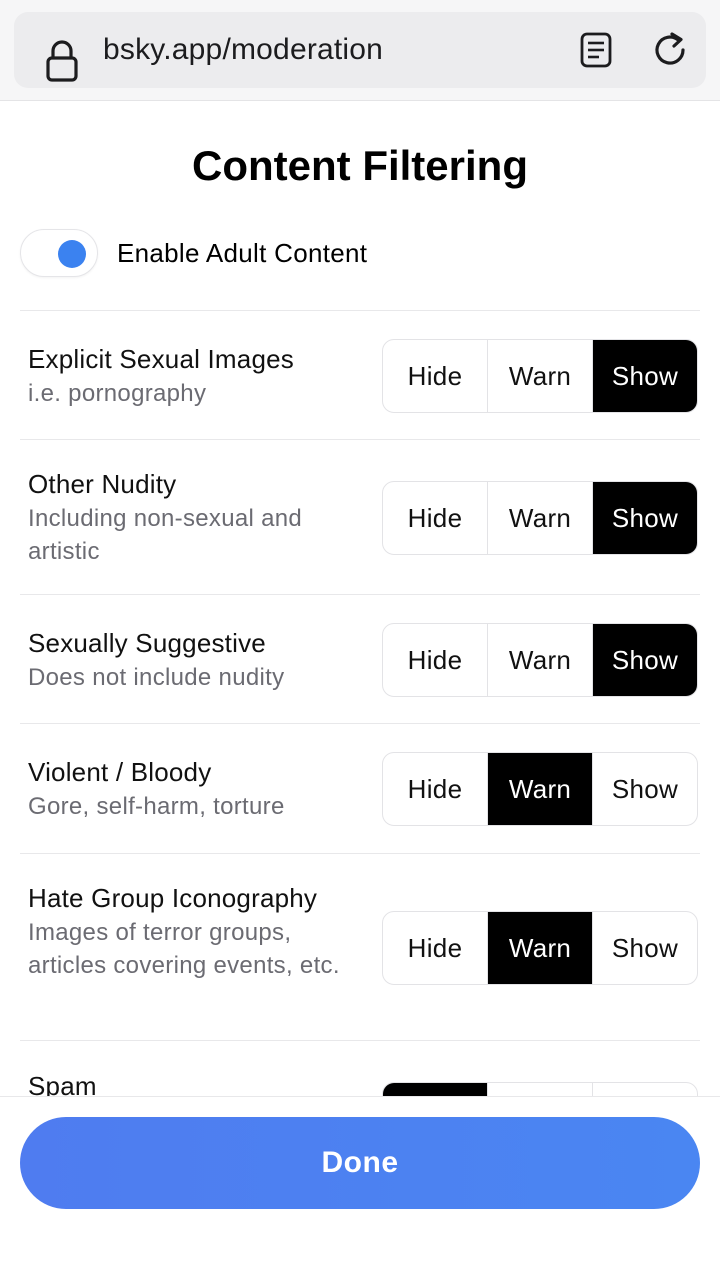  I want to click on row-title-hate-group-iconography: Hate Group Iconography, so click(173, 898).